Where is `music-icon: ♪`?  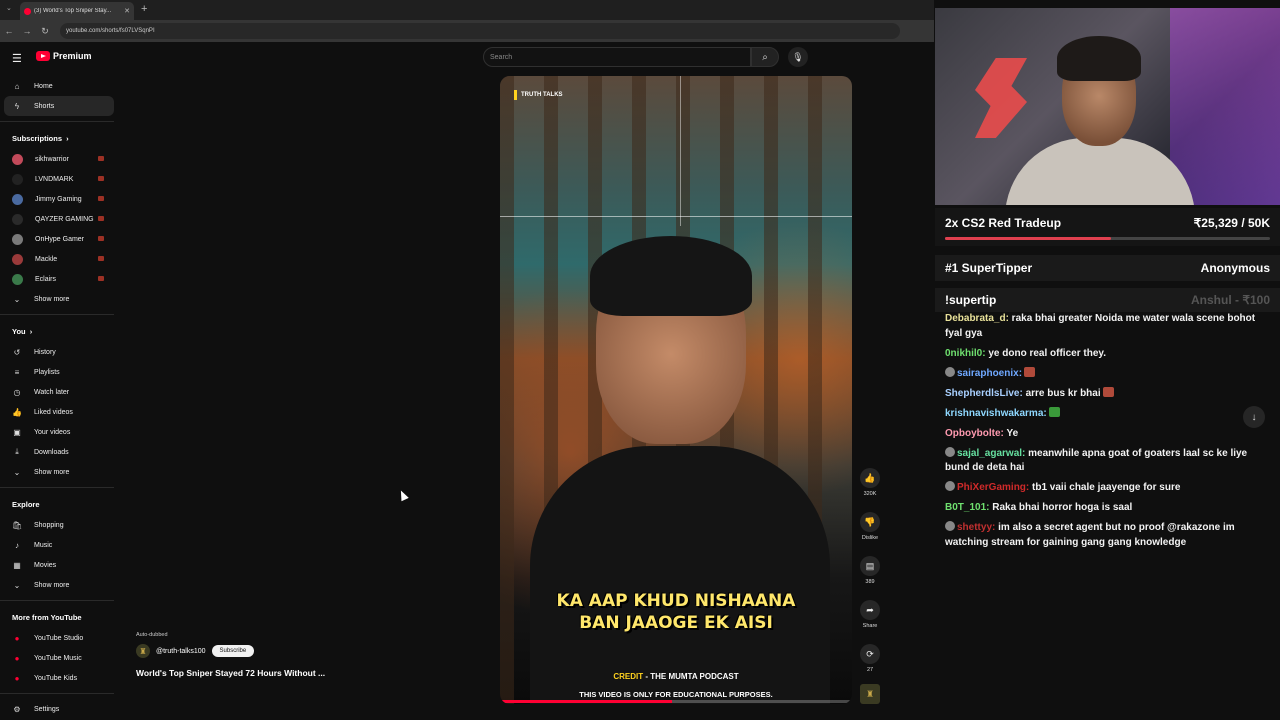
music-icon: ♪ is located at coordinates (17, 545).